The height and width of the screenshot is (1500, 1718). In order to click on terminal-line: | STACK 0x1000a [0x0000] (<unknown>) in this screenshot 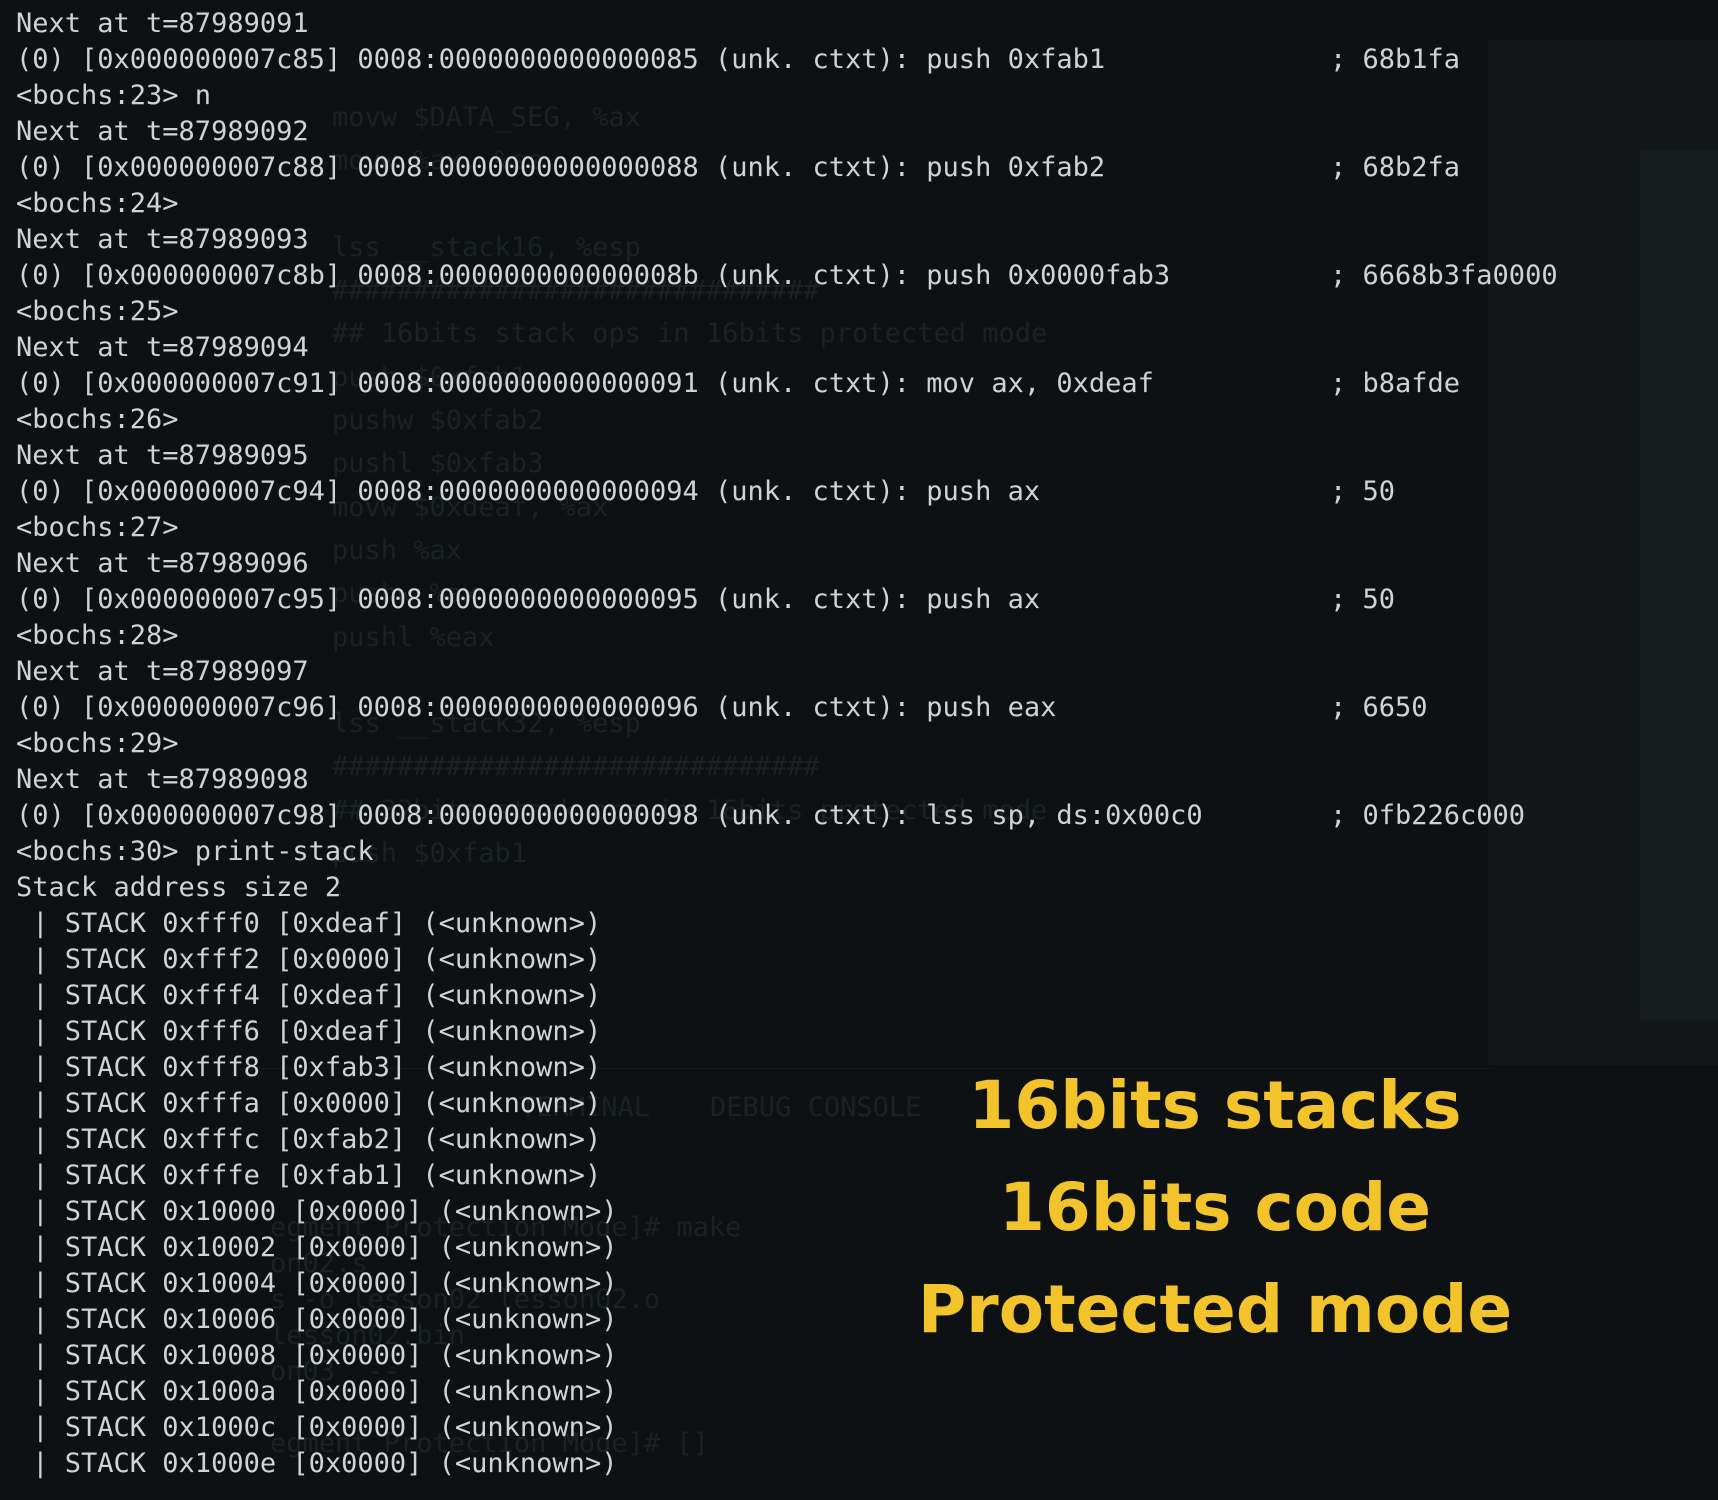, I will do `click(609, 1392)`.